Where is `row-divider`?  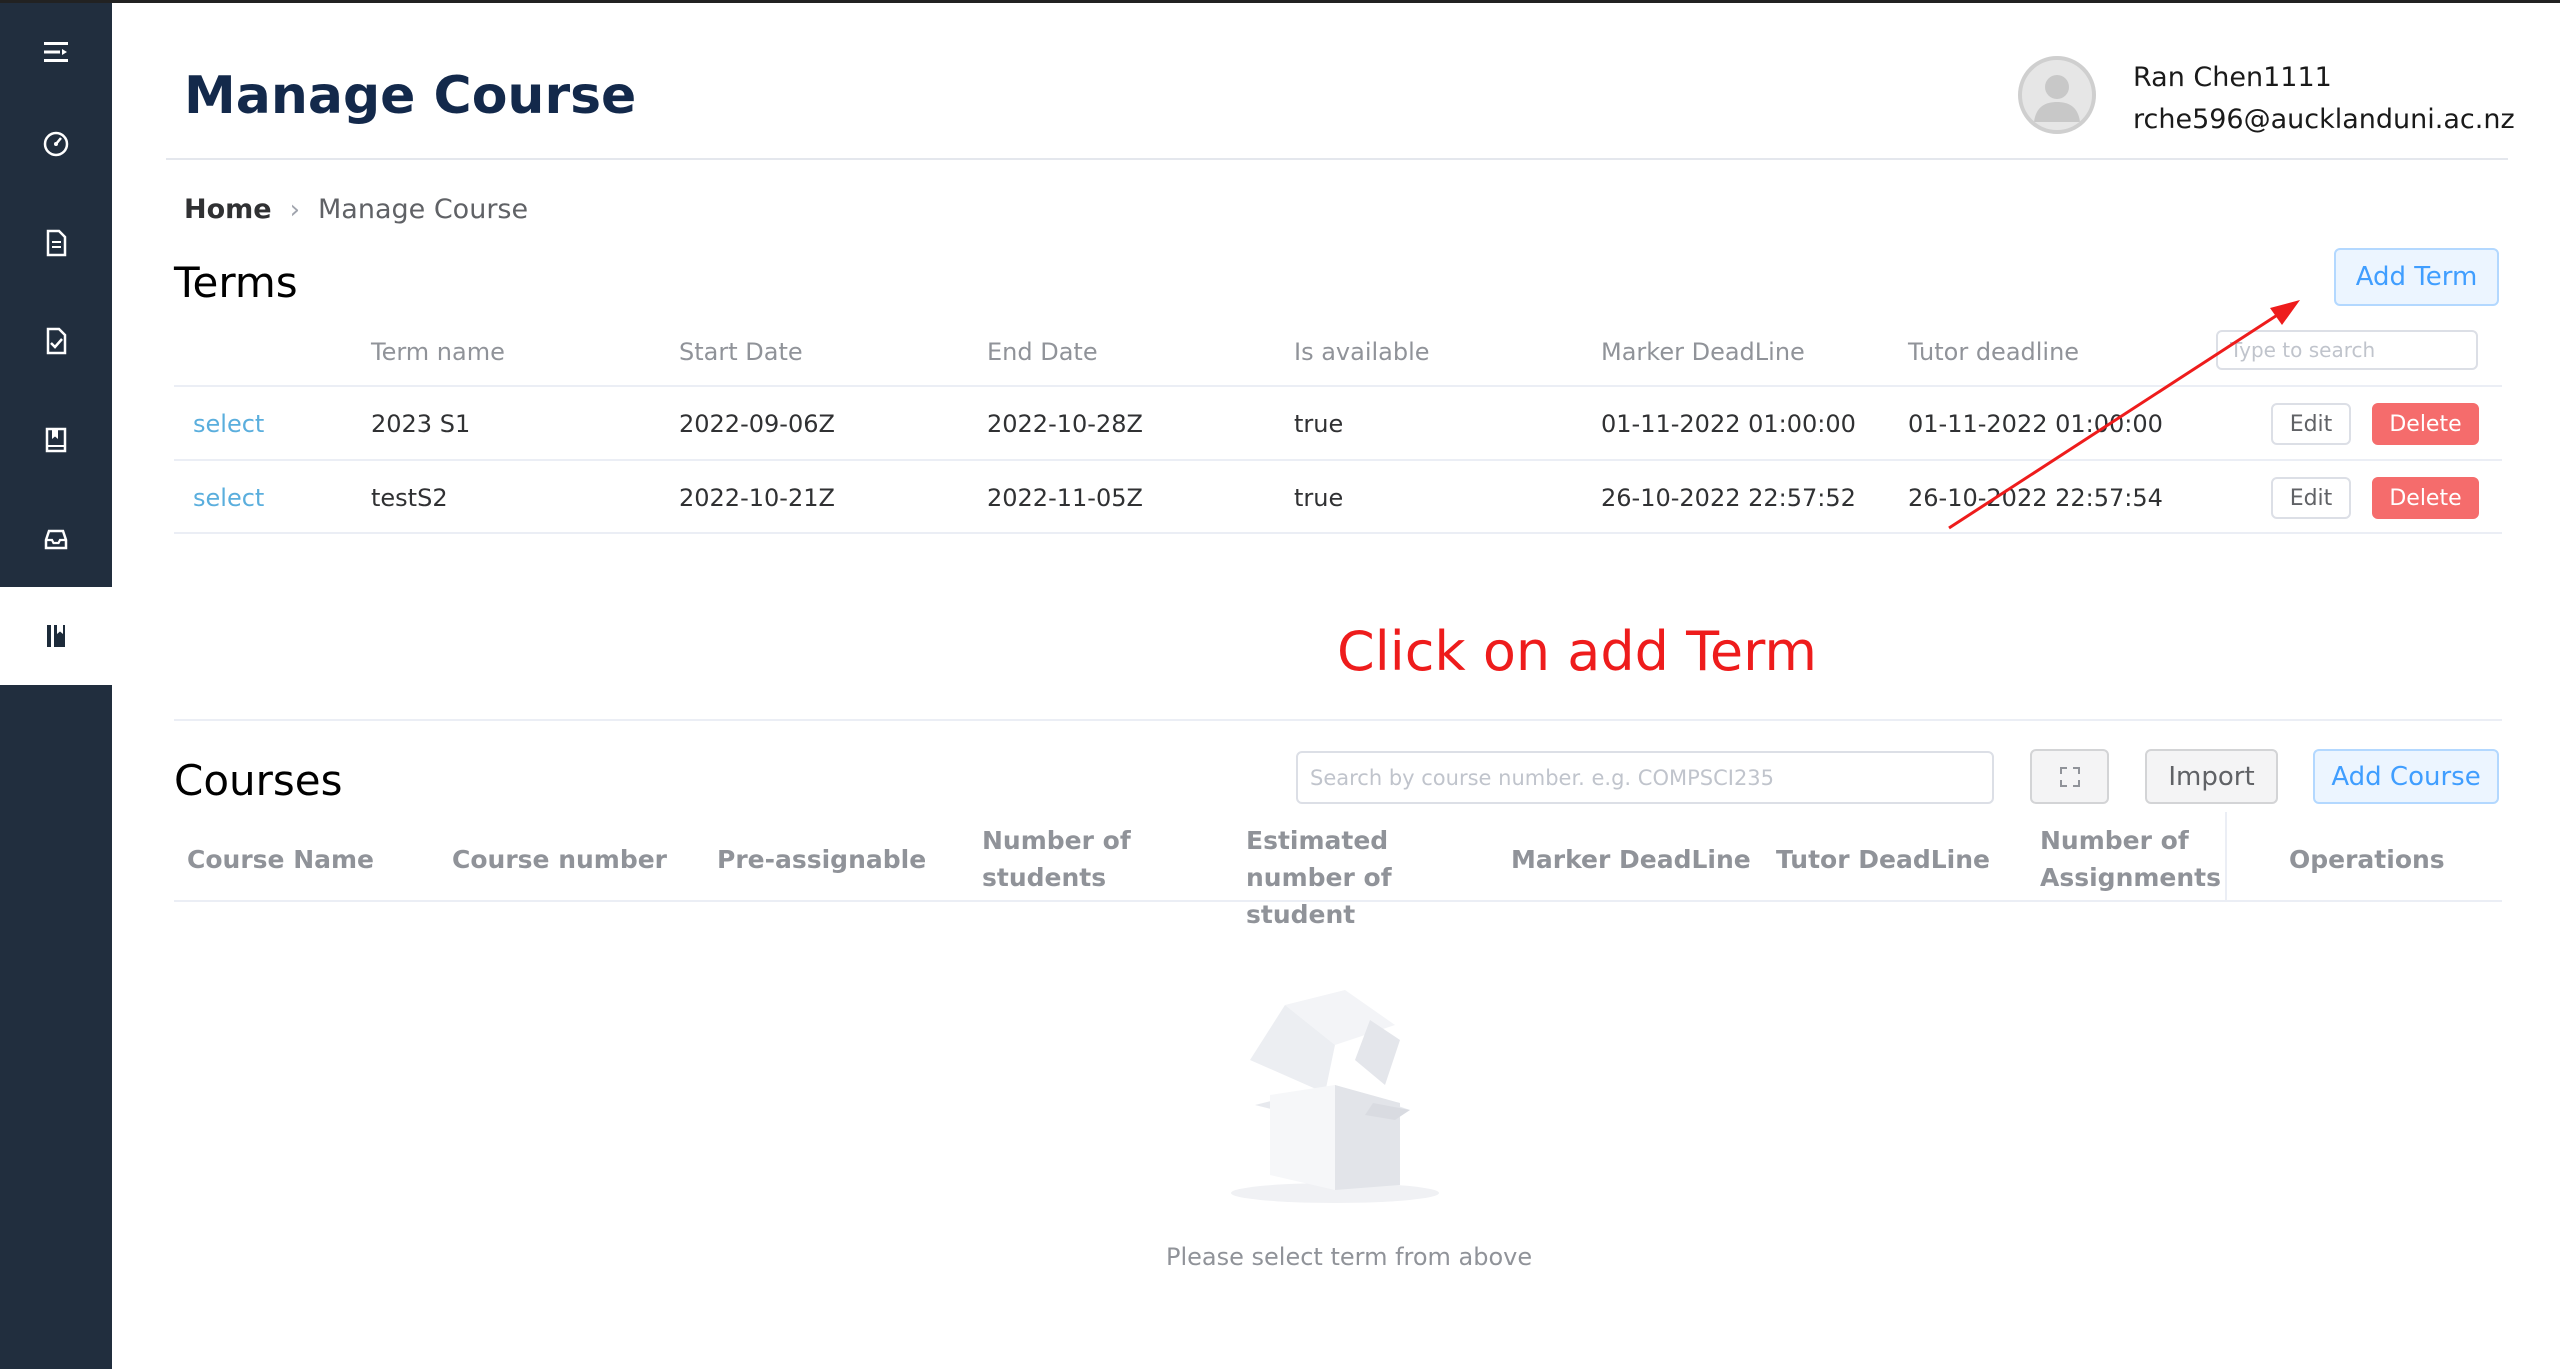 row-divider is located at coordinates (1338, 901).